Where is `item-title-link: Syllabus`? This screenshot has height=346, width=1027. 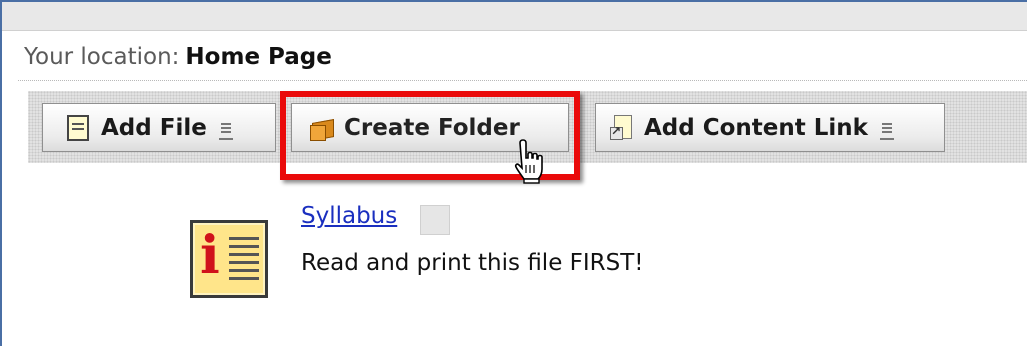 item-title-link: Syllabus is located at coordinates (349, 216).